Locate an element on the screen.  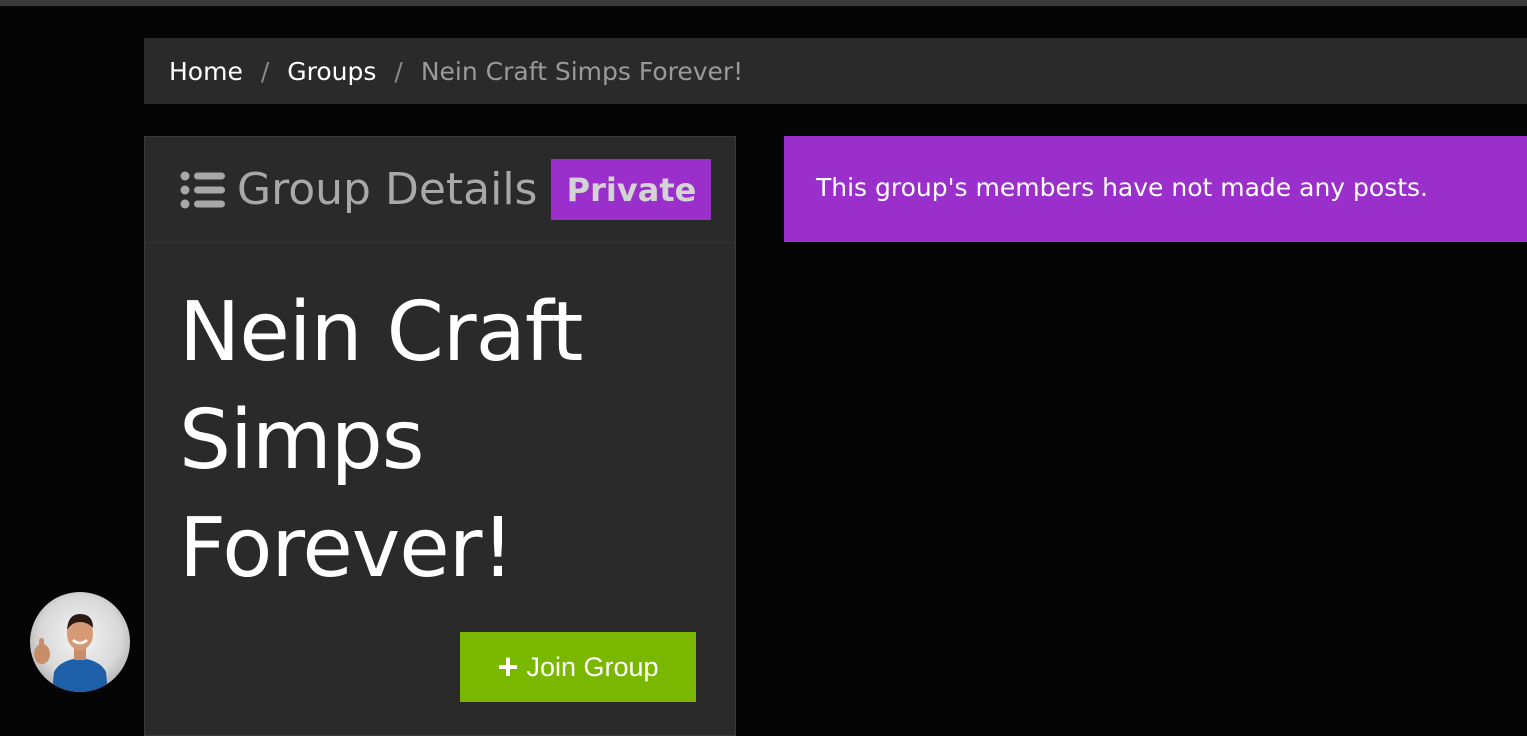
private-badge: Private is located at coordinates (631, 189).